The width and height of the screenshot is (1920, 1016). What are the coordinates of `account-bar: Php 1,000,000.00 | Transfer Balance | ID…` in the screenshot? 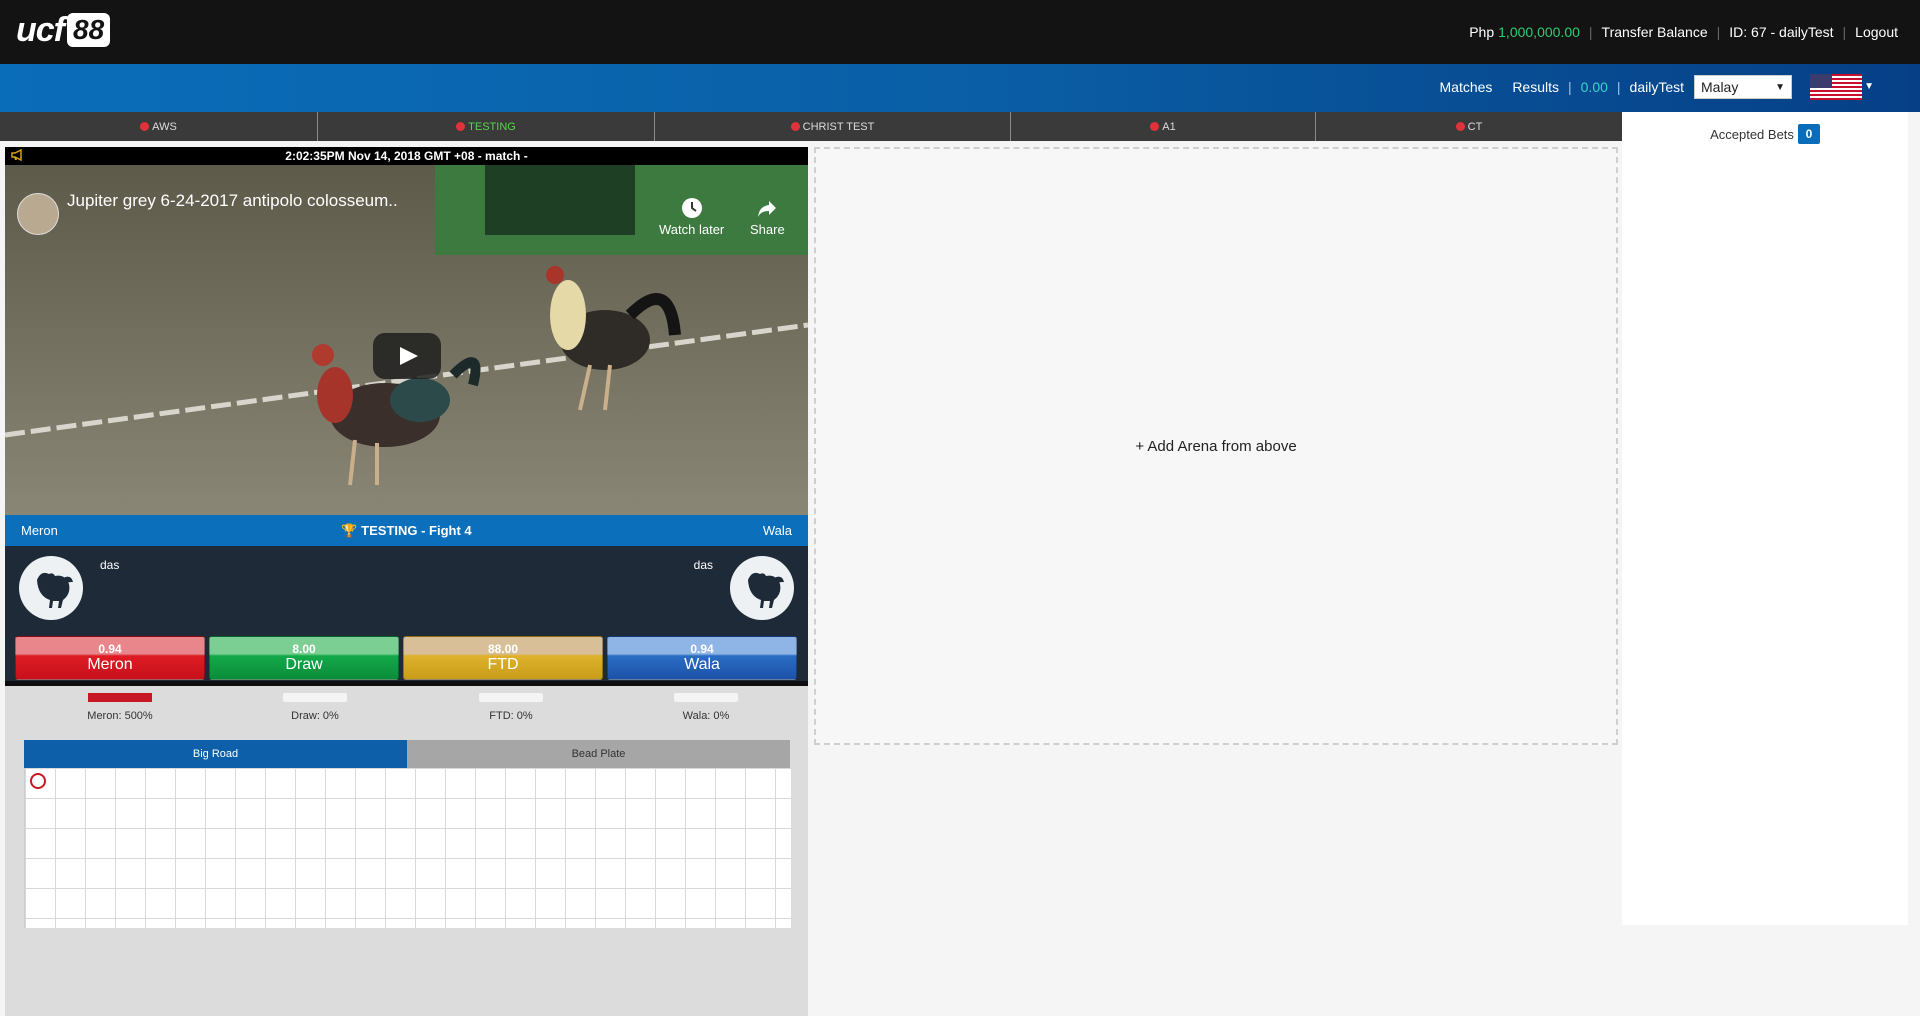 It's located at (1683, 32).